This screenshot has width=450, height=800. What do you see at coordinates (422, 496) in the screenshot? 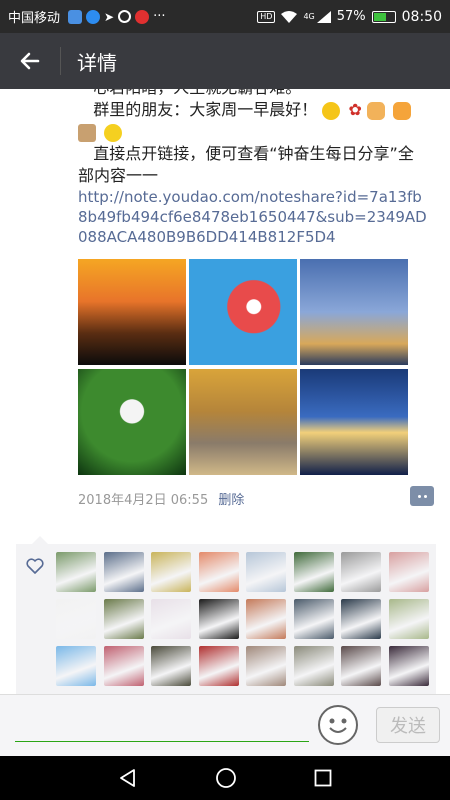
I see `comment-button` at bounding box center [422, 496].